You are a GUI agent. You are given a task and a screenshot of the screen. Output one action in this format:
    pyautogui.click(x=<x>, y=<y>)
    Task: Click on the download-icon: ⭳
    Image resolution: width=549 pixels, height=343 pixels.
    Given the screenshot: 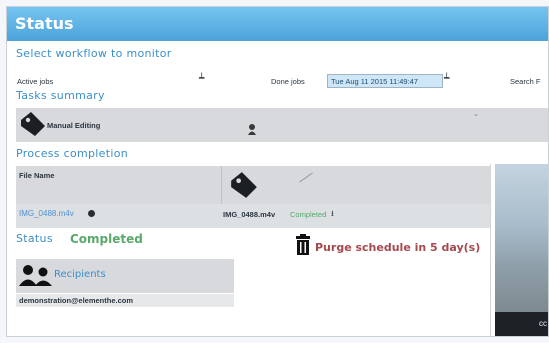 What is the action you would take?
    pyautogui.click(x=332, y=215)
    